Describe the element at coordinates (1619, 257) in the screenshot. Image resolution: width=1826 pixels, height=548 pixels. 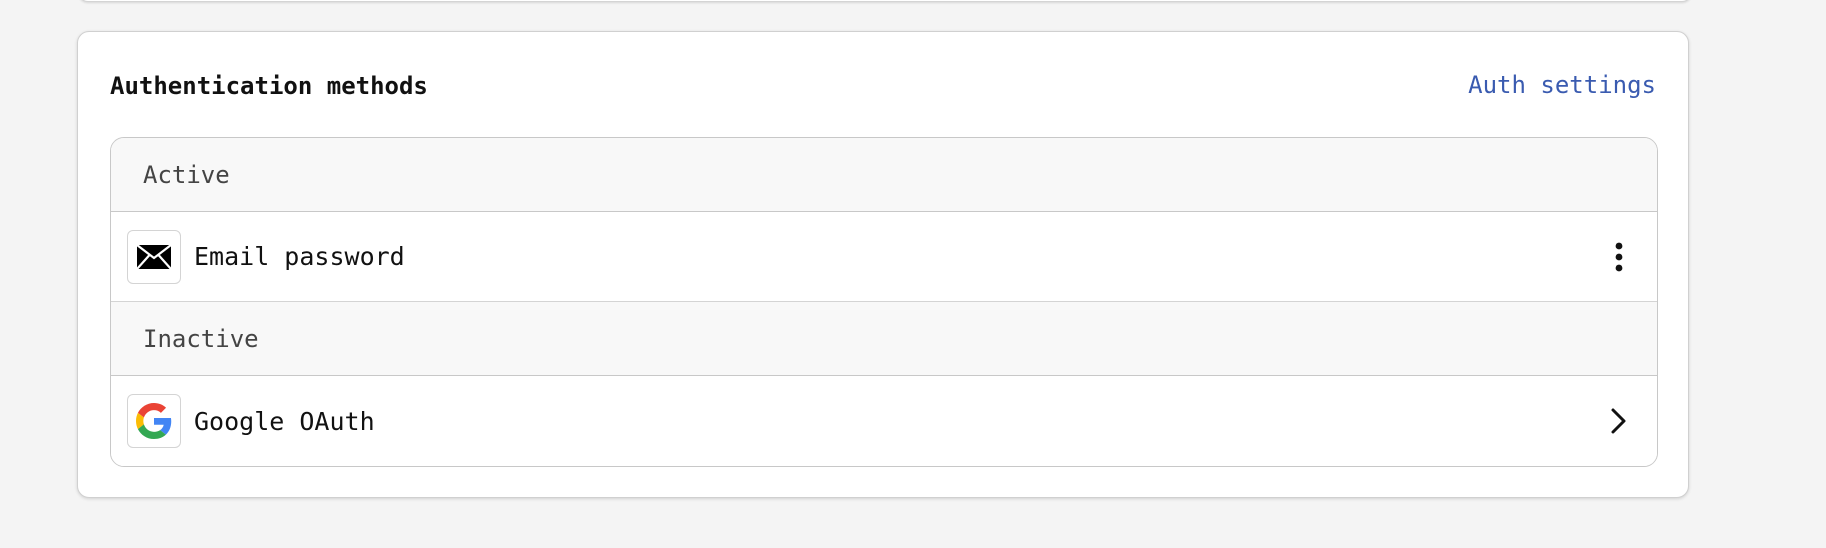
I see `more-vertical-icon` at that location.